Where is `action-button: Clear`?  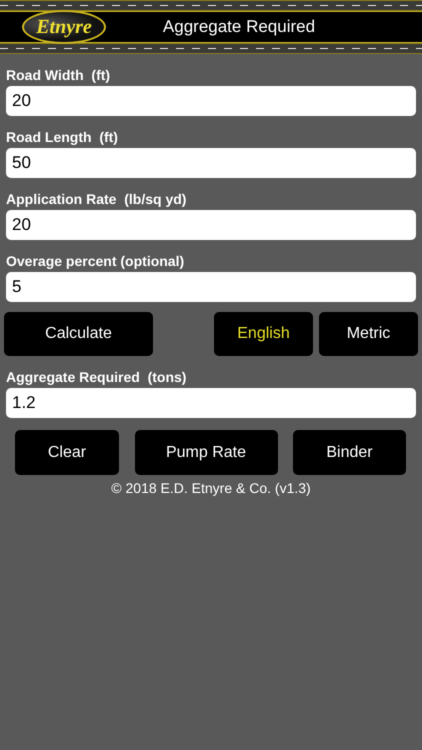 action-button: Clear is located at coordinates (67, 452).